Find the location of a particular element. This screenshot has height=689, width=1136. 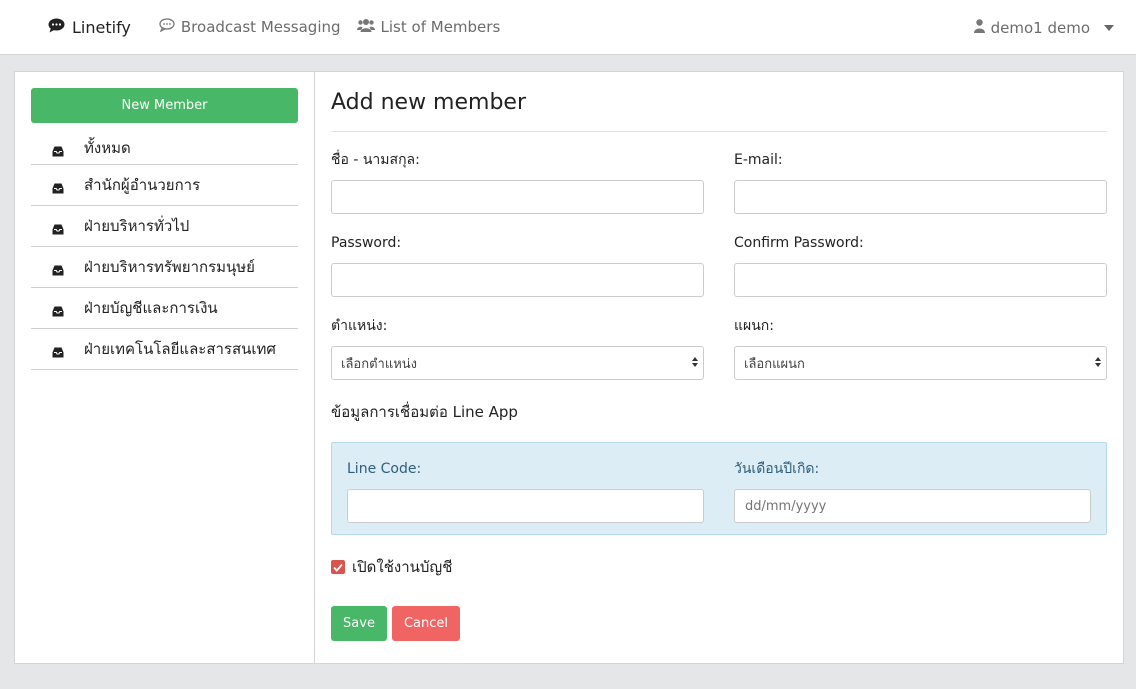

email-label: E-mail: is located at coordinates (758, 160).